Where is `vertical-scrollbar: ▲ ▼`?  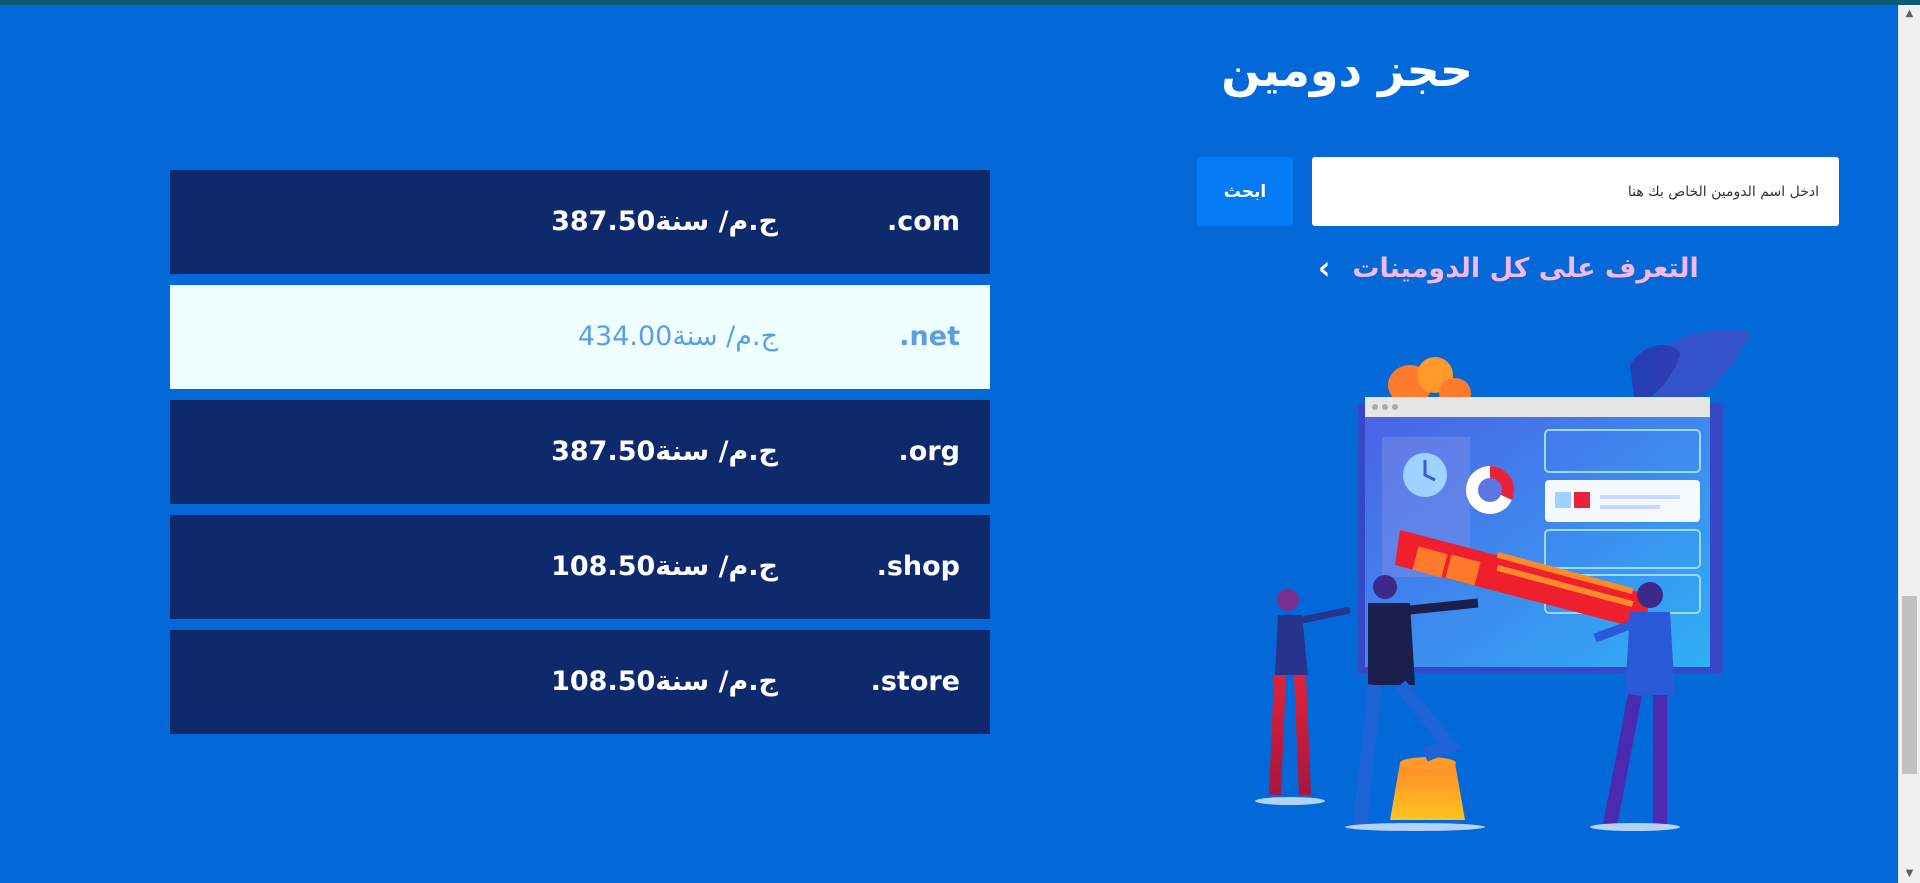 vertical-scrollbar: ▲ ▼ is located at coordinates (1909, 444).